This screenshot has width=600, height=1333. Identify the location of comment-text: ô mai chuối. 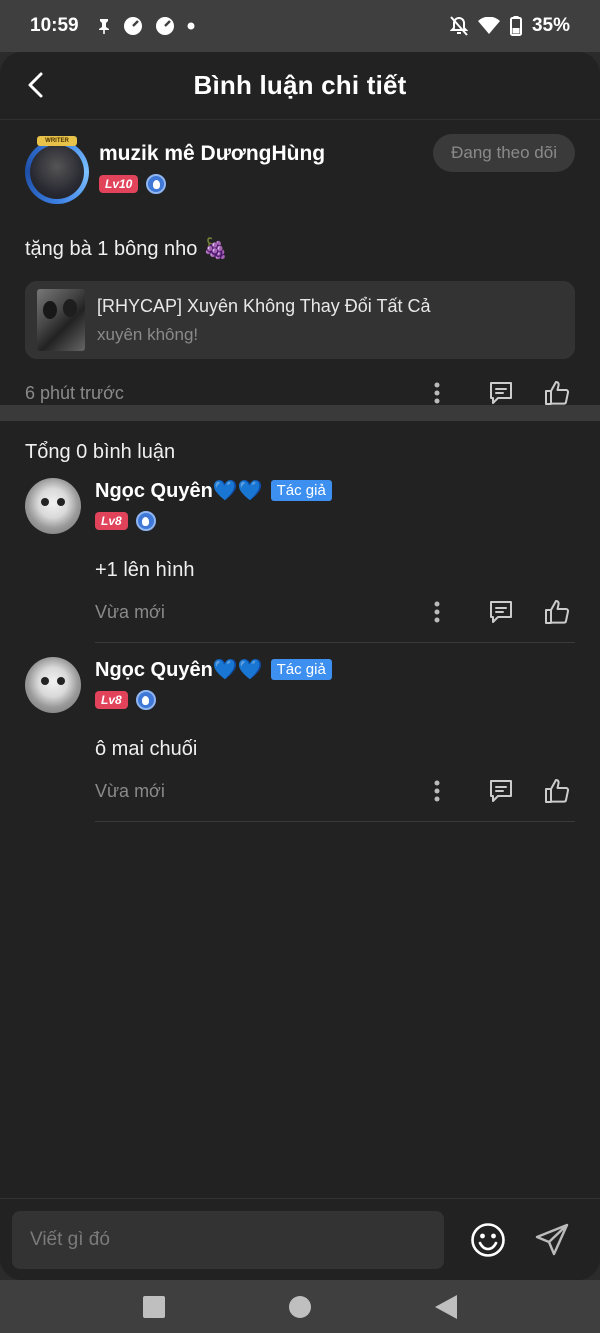
(146, 749).